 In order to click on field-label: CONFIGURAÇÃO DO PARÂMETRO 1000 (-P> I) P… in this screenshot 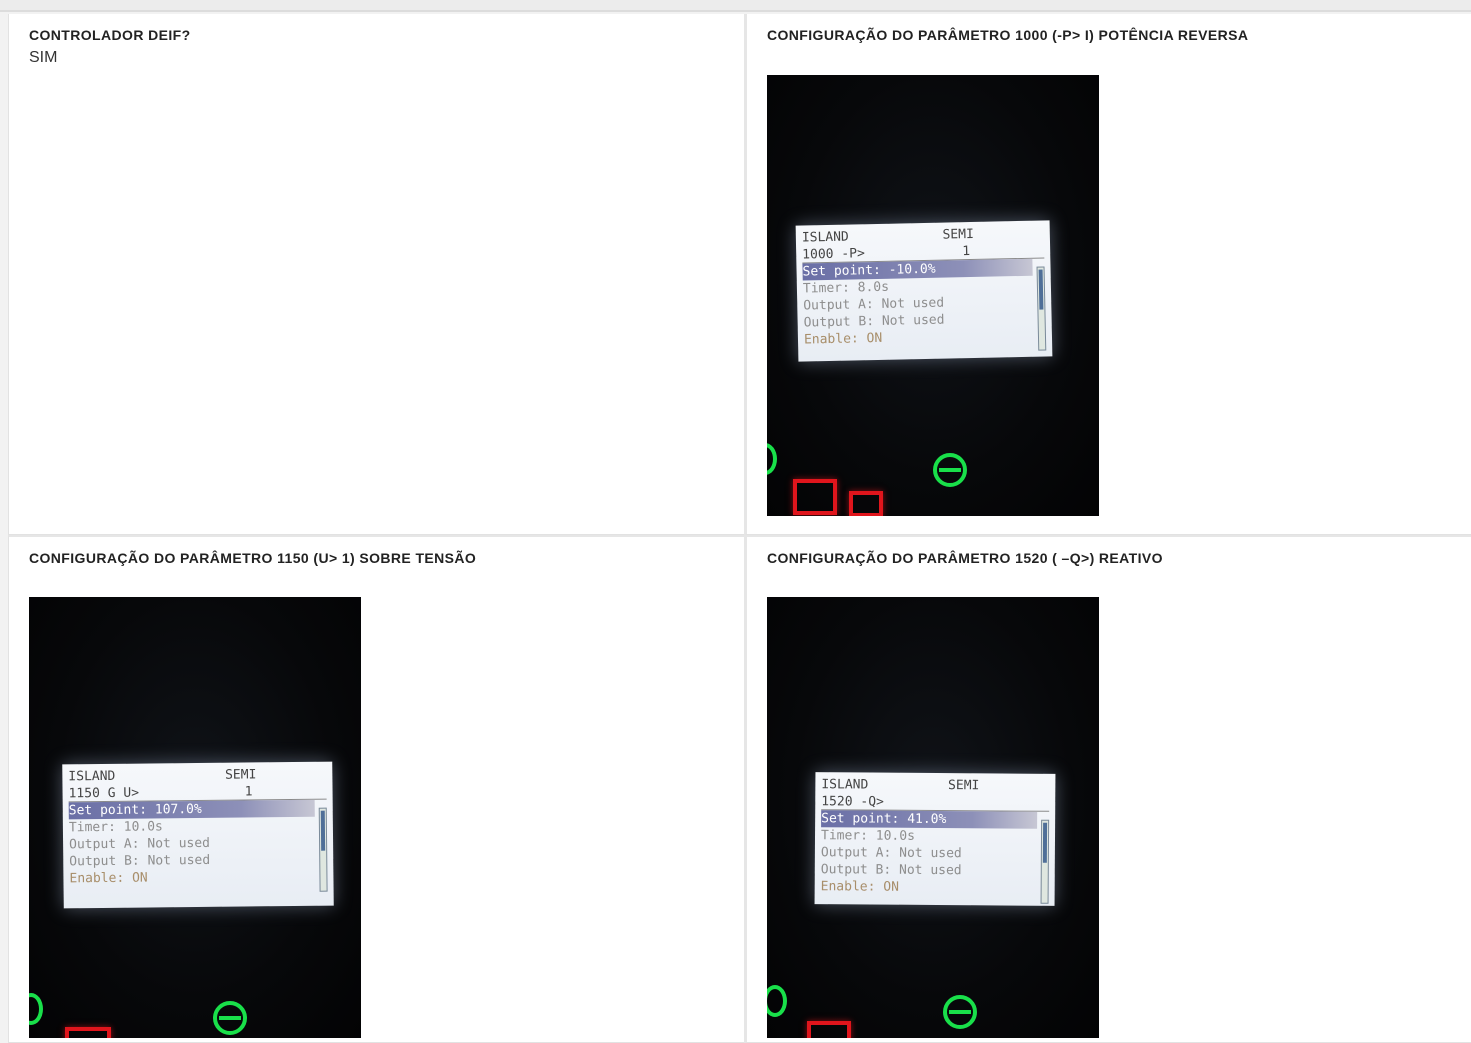, I will do `click(1008, 35)`.